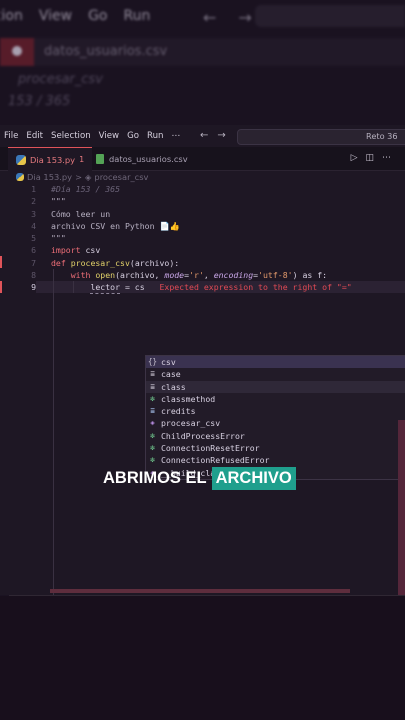  What do you see at coordinates (210, 448) in the screenshot?
I see `suggestion-label: ConnectionResetError` at bounding box center [210, 448].